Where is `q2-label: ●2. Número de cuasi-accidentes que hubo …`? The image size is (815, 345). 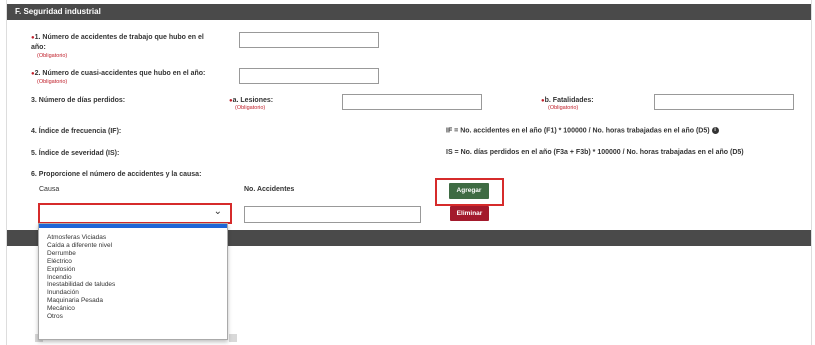 q2-label: ●2. Número de cuasi-accidentes que hubo … is located at coordinates (118, 73).